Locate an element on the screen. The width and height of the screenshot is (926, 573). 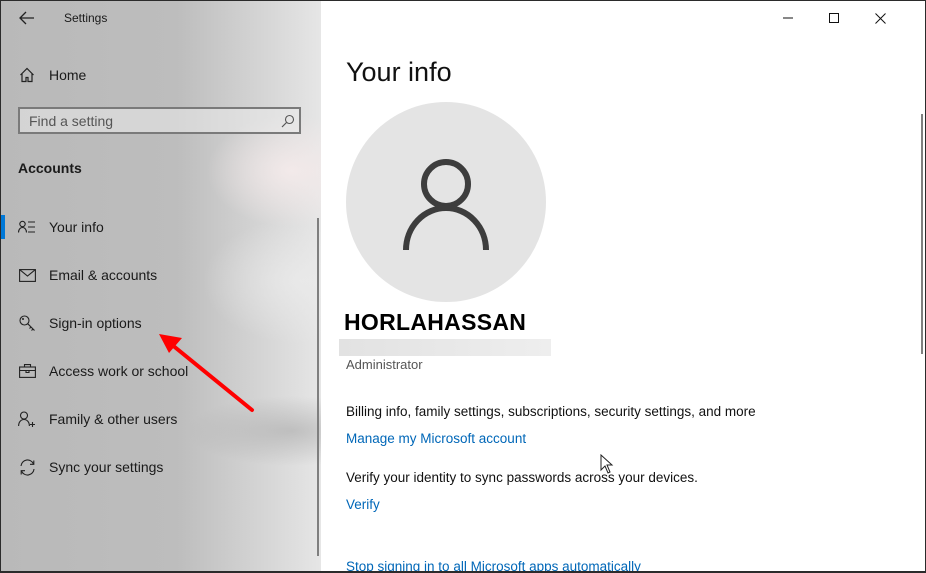
close-button is located at coordinates (880, 18).